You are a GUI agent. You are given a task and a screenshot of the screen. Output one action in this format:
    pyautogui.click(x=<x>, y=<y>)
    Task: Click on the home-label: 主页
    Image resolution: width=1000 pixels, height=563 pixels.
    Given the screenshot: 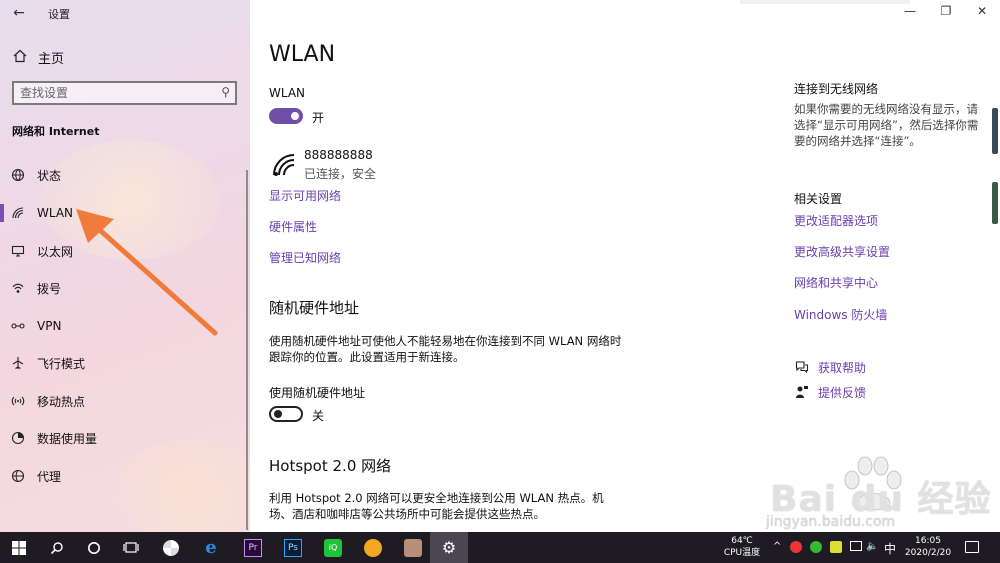 What is the action you would take?
    pyautogui.click(x=51, y=59)
    